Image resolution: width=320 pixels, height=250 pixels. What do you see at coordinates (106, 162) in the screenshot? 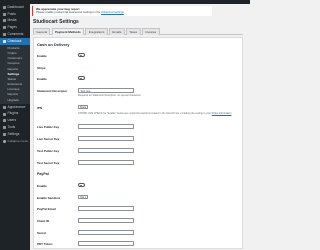
I see `test-secret-key-input` at bounding box center [106, 162].